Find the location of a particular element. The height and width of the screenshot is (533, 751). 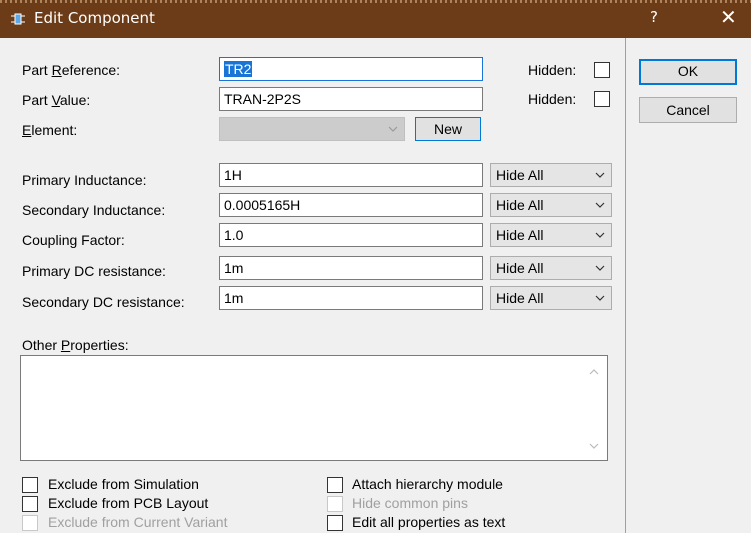

property-label: Secondary Inductance: is located at coordinates (94, 210).